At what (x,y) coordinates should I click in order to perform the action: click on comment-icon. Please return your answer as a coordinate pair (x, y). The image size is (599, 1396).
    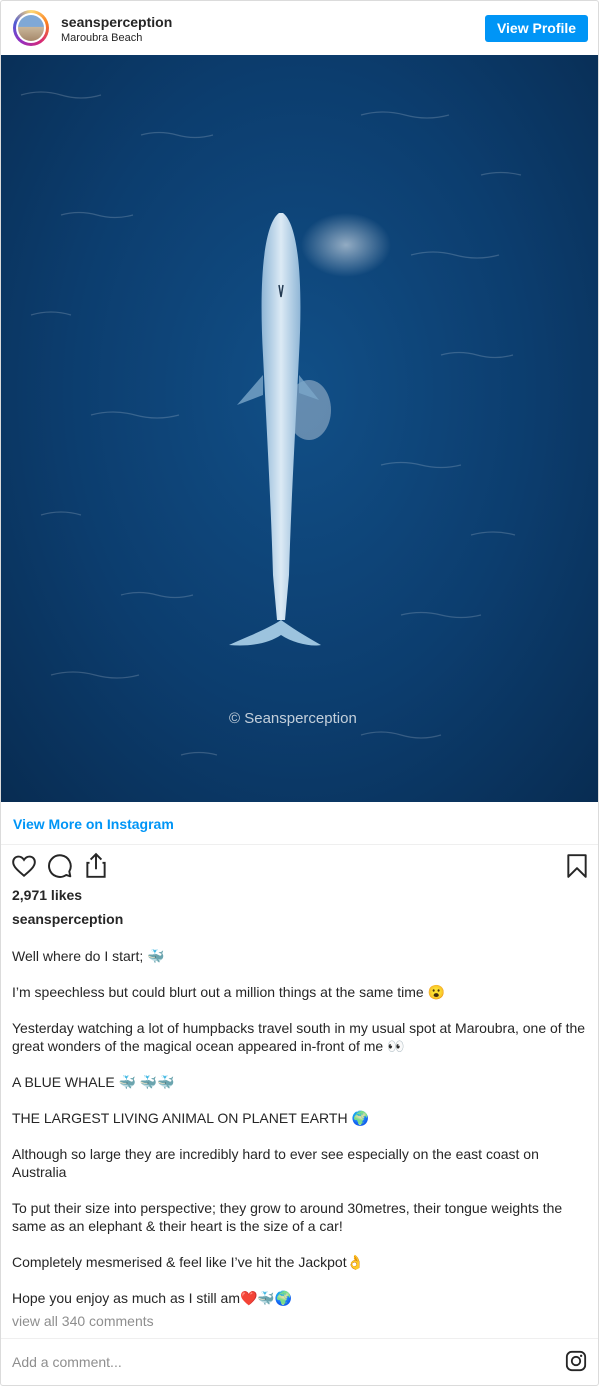
    Looking at the image, I should click on (60, 868).